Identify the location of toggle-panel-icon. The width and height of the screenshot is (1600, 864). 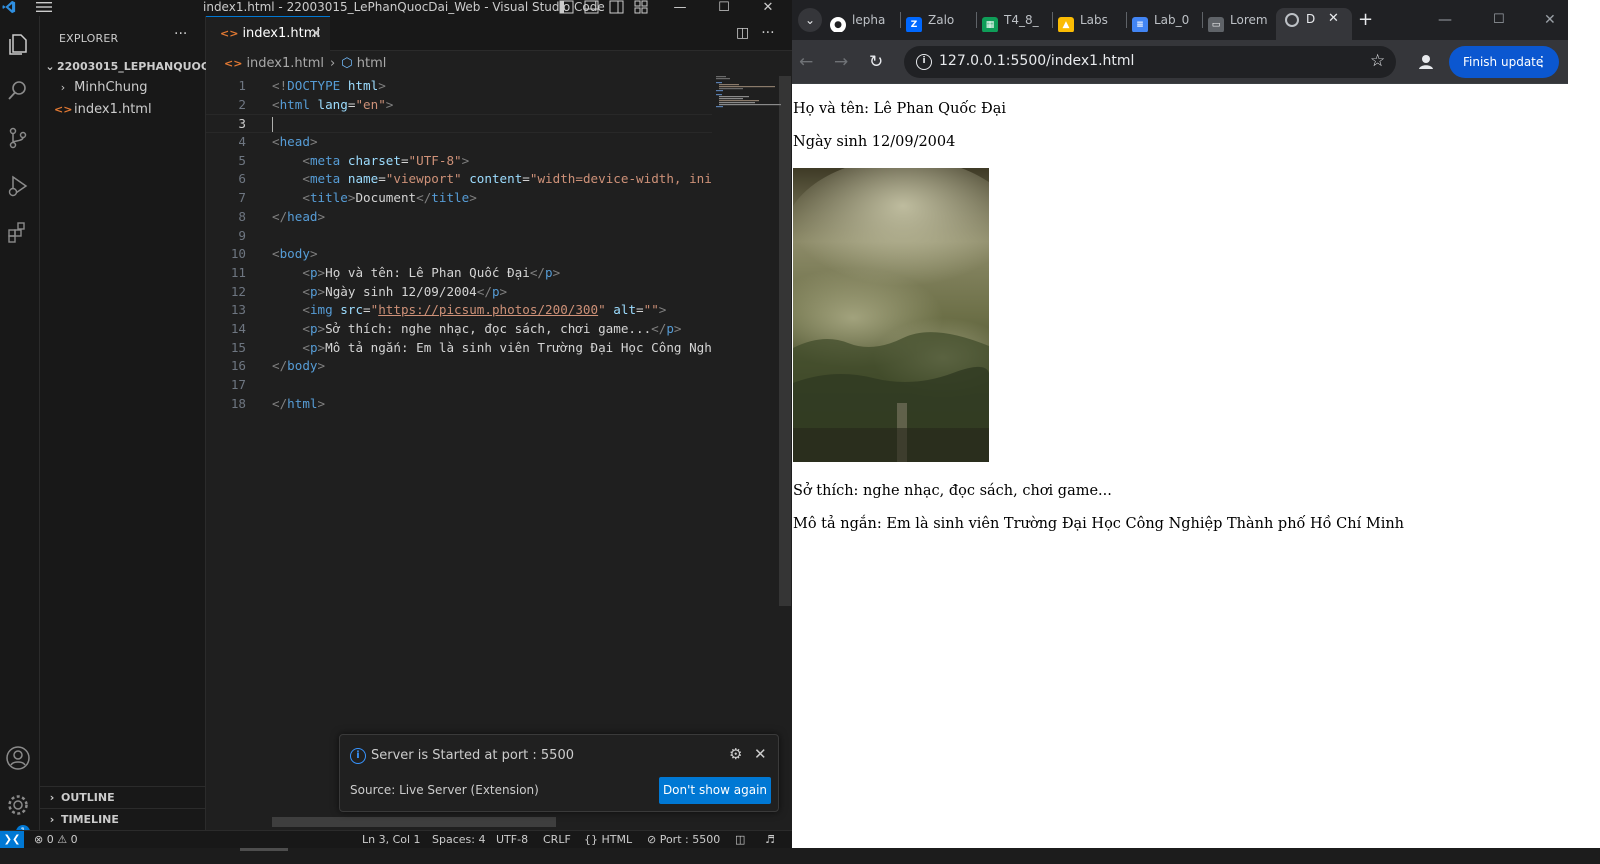
(591, 7).